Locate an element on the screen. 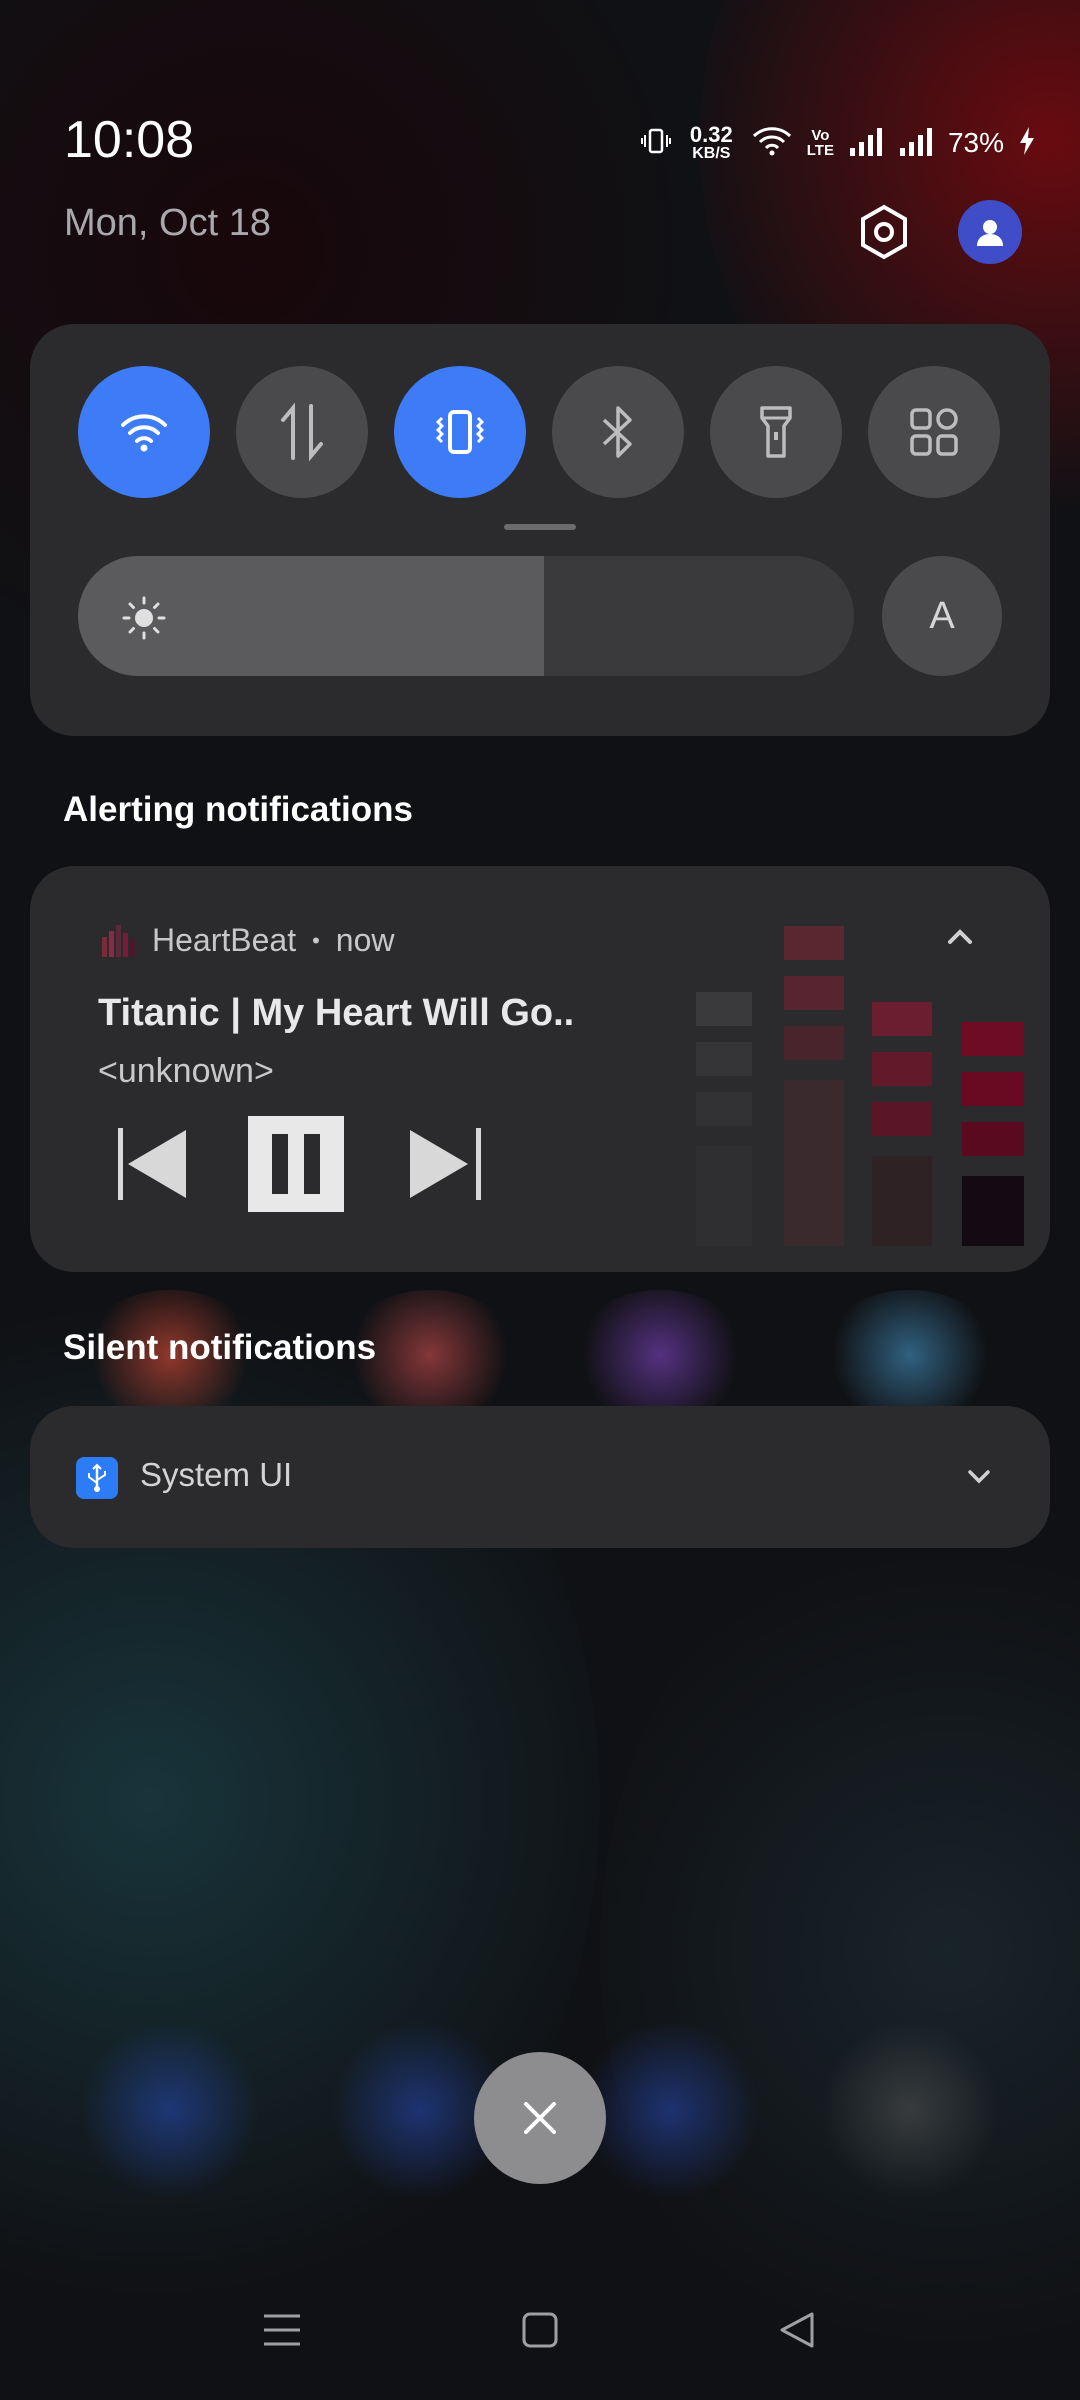  signal-2-icon is located at coordinates (916, 143).